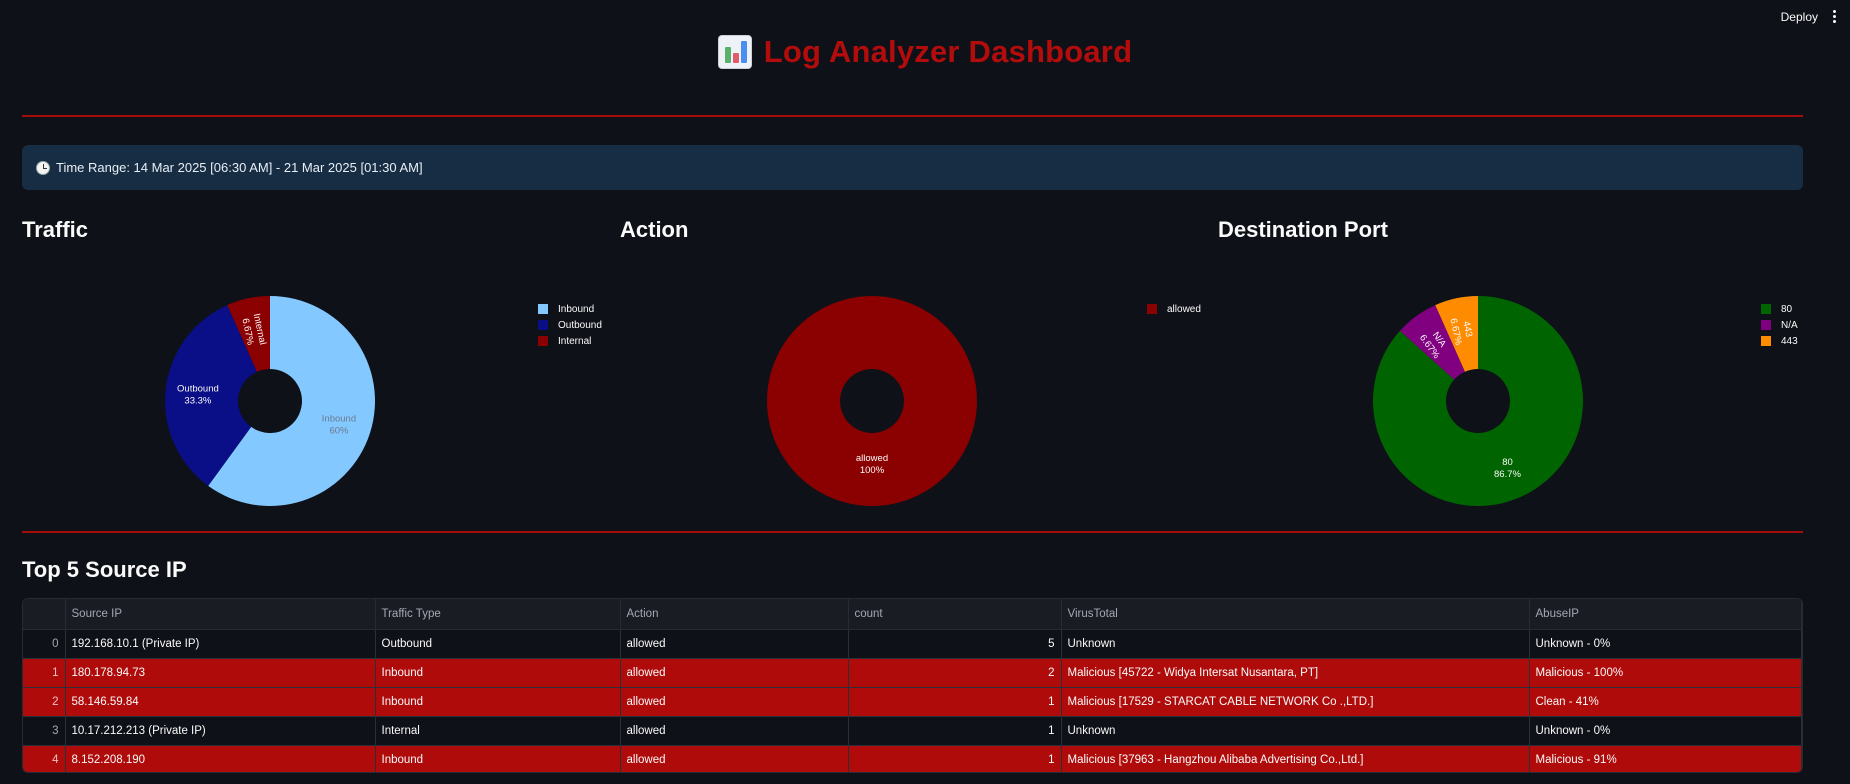 This screenshot has height=784, width=1850. What do you see at coordinates (197, 400) in the screenshot?
I see `slice-label-percent: 33.3%` at bounding box center [197, 400].